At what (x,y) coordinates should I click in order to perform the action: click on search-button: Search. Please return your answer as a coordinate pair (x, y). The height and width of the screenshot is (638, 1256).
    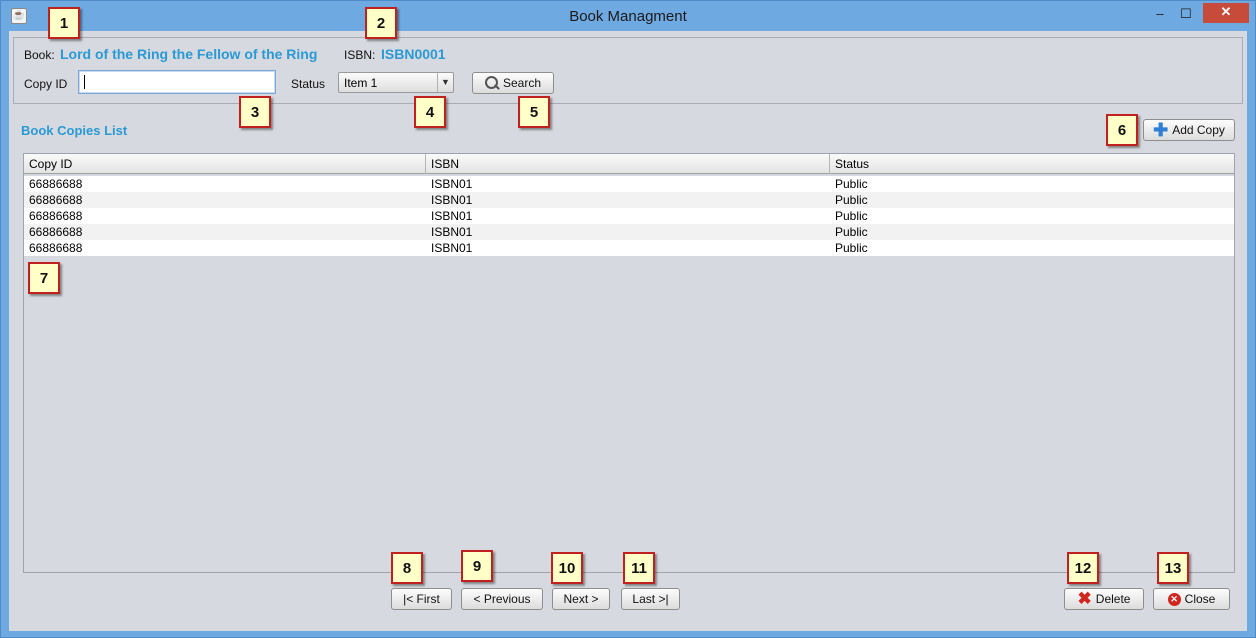
    Looking at the image, I should click on (513, 83).